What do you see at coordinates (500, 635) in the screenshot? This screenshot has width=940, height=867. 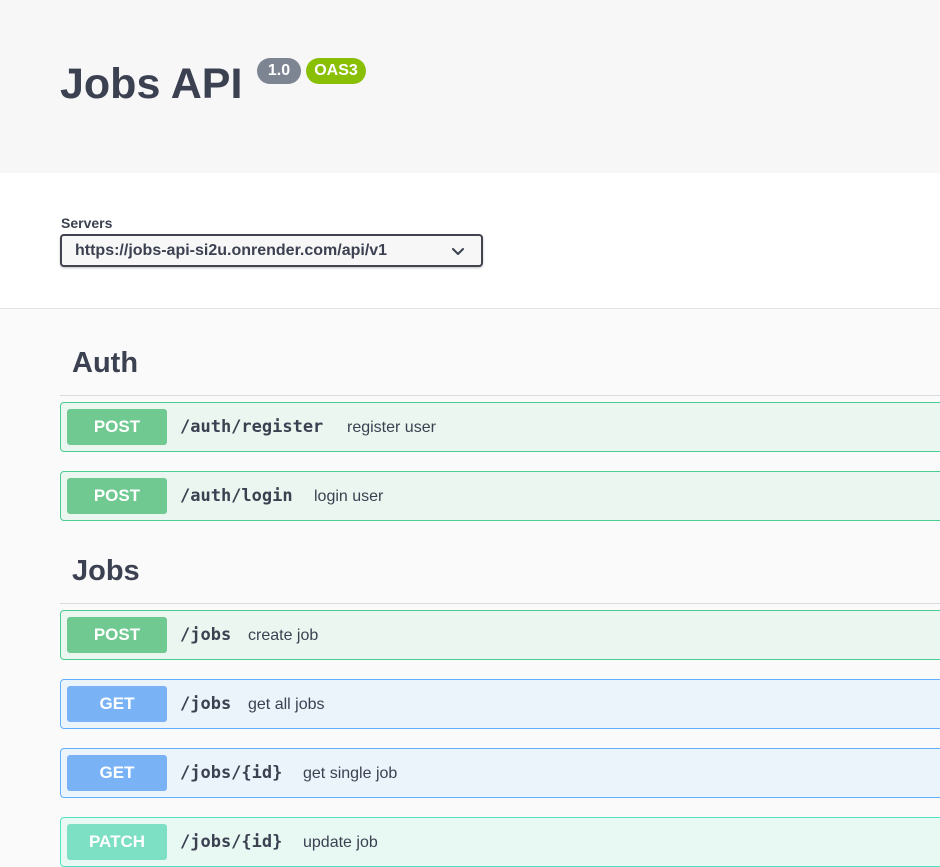 I see `operation-post-jobs: POST /jobs create job` at bounding box center [500, 635].